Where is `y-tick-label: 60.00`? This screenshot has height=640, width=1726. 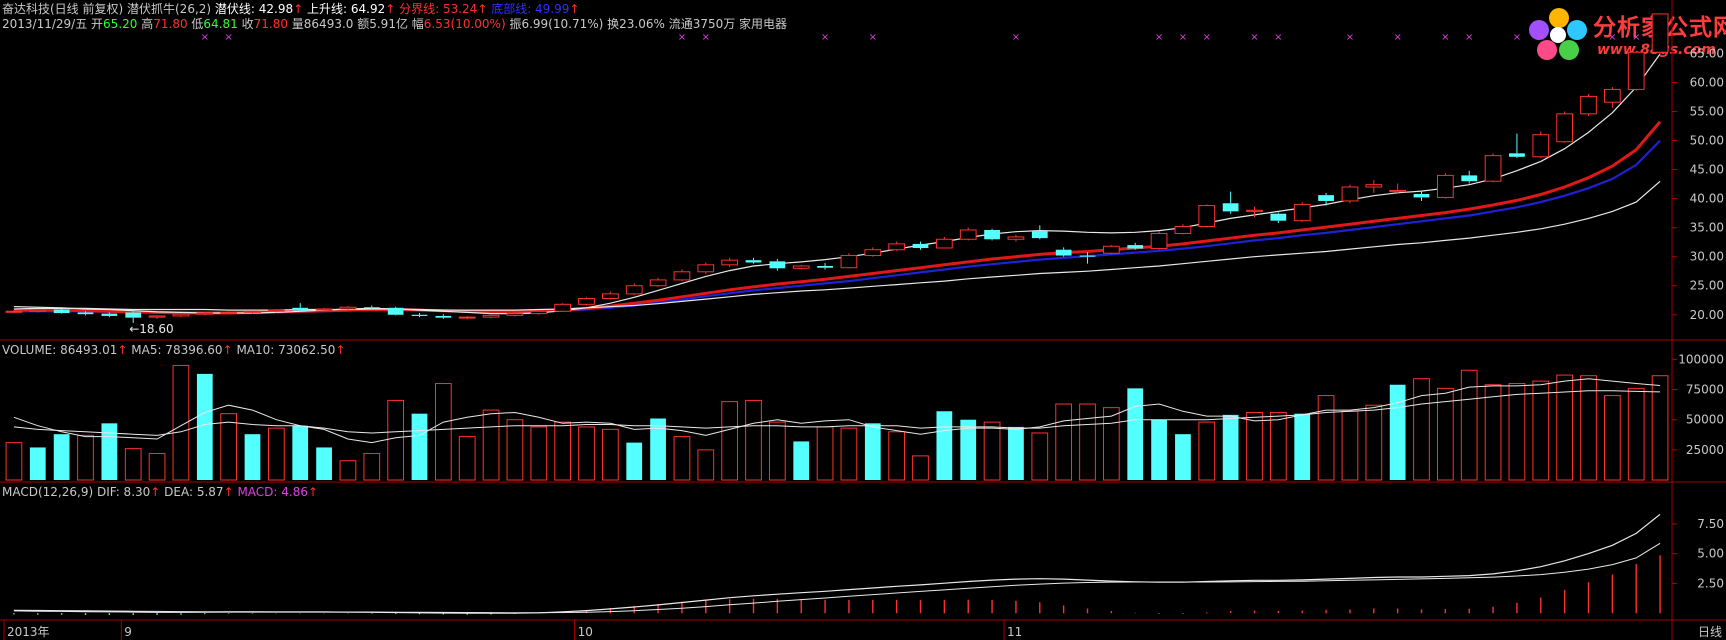
y-tick-label: 60.00 is located at coordinates (1707, 82).